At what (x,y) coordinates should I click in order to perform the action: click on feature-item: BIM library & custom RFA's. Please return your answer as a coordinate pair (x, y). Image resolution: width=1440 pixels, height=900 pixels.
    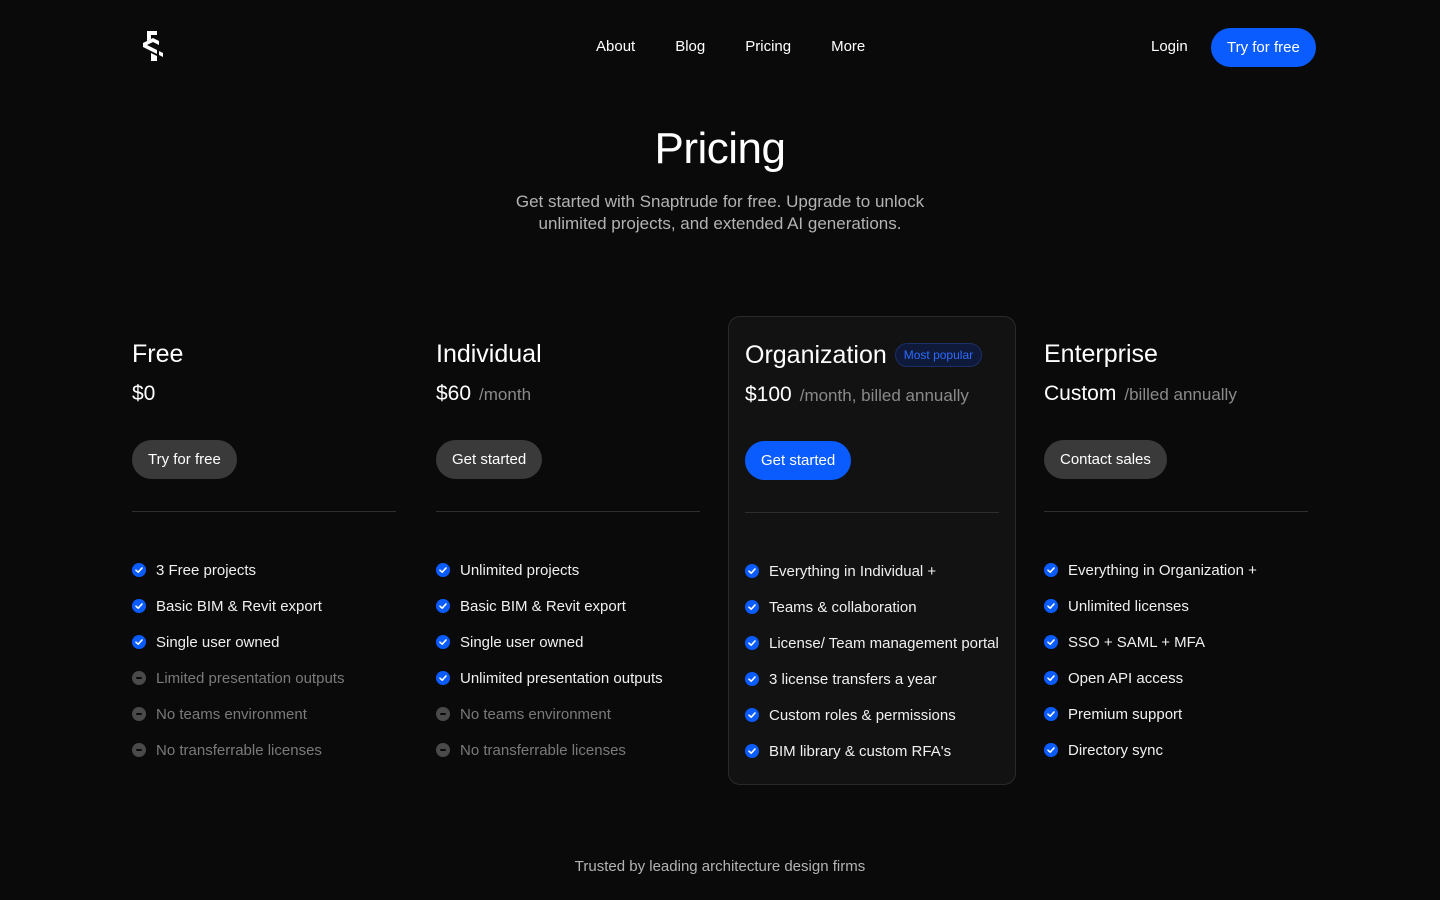
    Looking at the image, I should click on (872, 751).